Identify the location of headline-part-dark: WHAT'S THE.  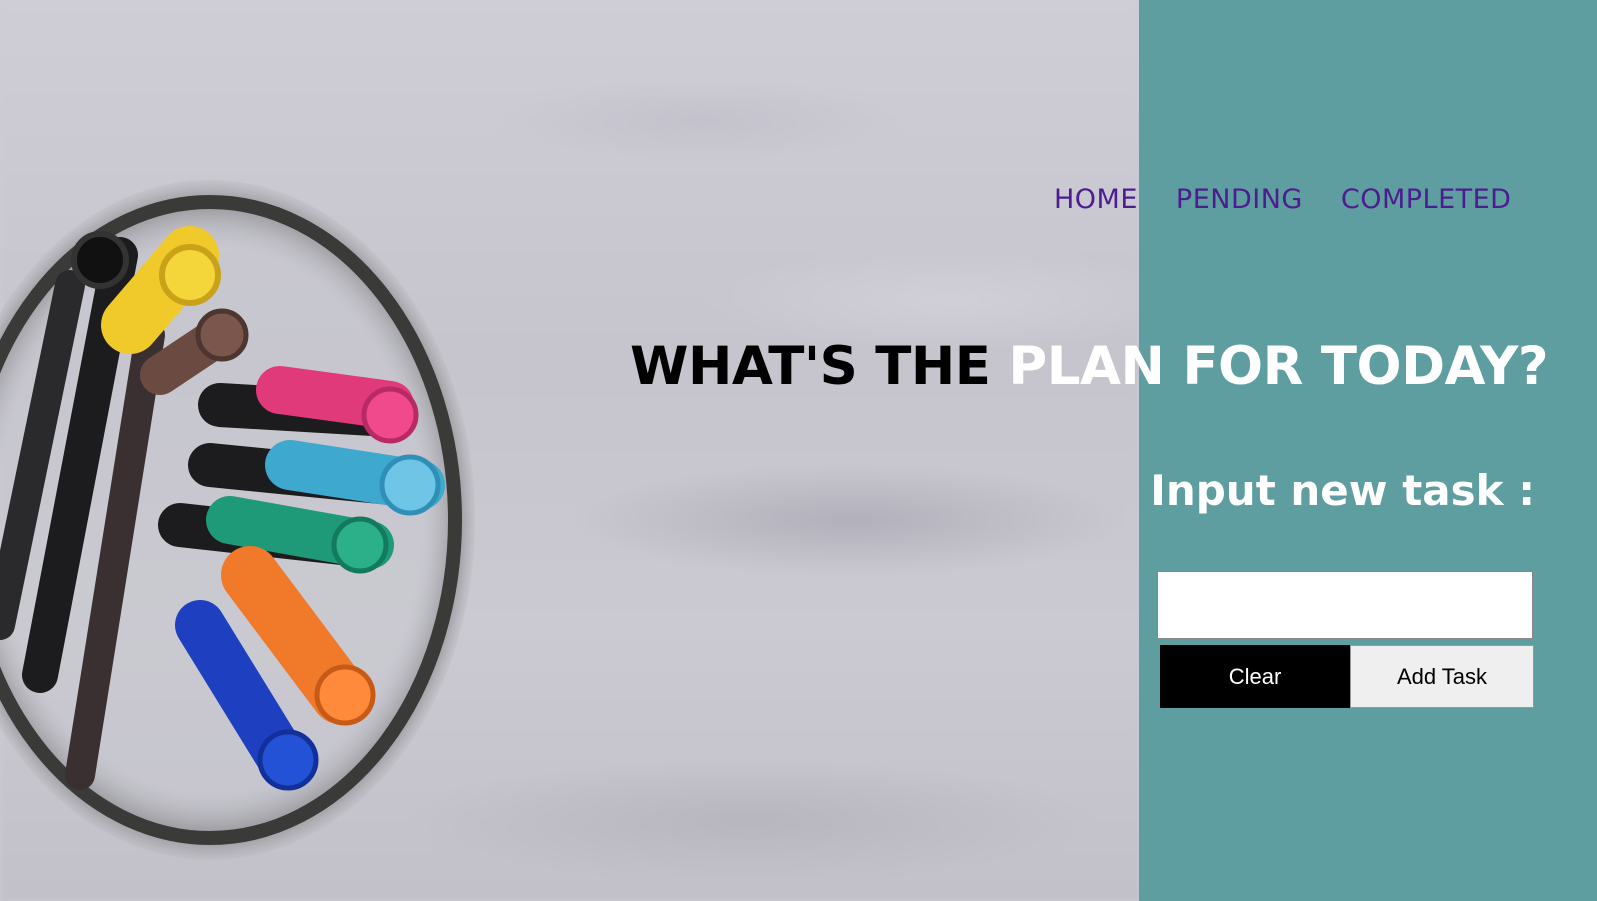
(819, 366).